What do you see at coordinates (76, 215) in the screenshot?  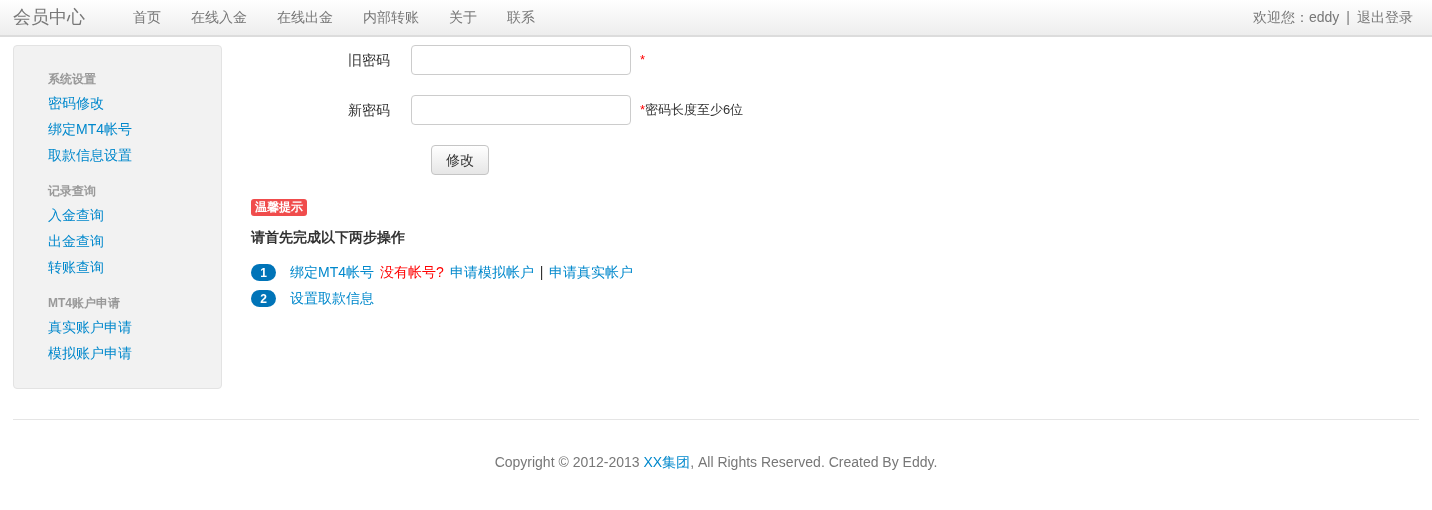 I see `sidebar-link: 入金查询` at bounding box center [76, 215].